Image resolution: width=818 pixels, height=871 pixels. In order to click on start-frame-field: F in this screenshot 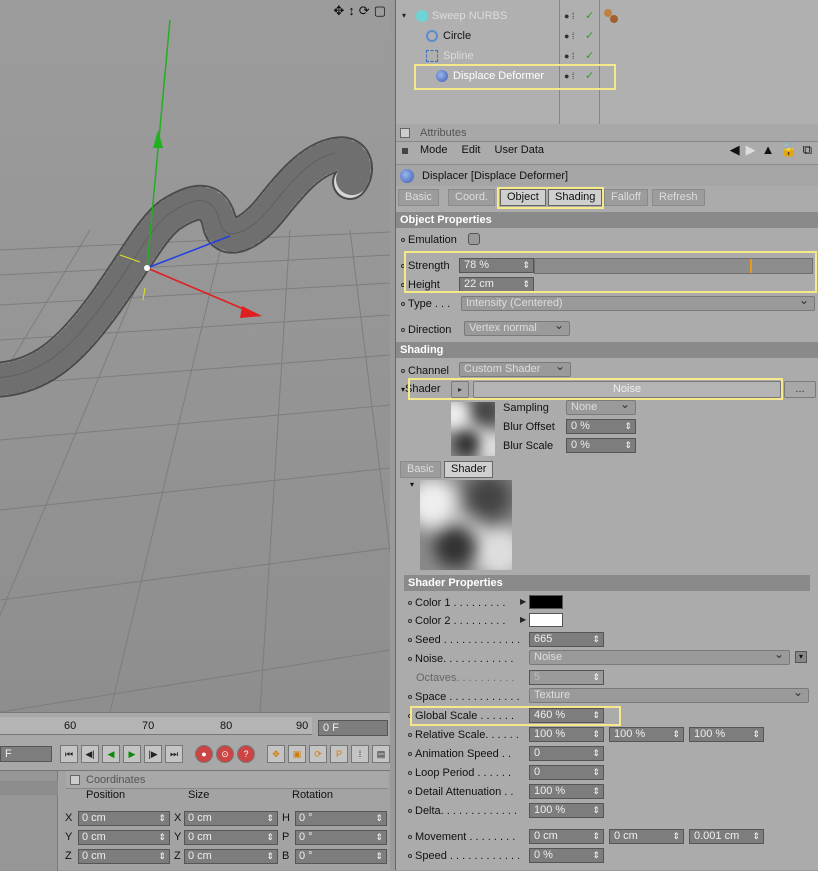, I will do `click(26, 754)`.